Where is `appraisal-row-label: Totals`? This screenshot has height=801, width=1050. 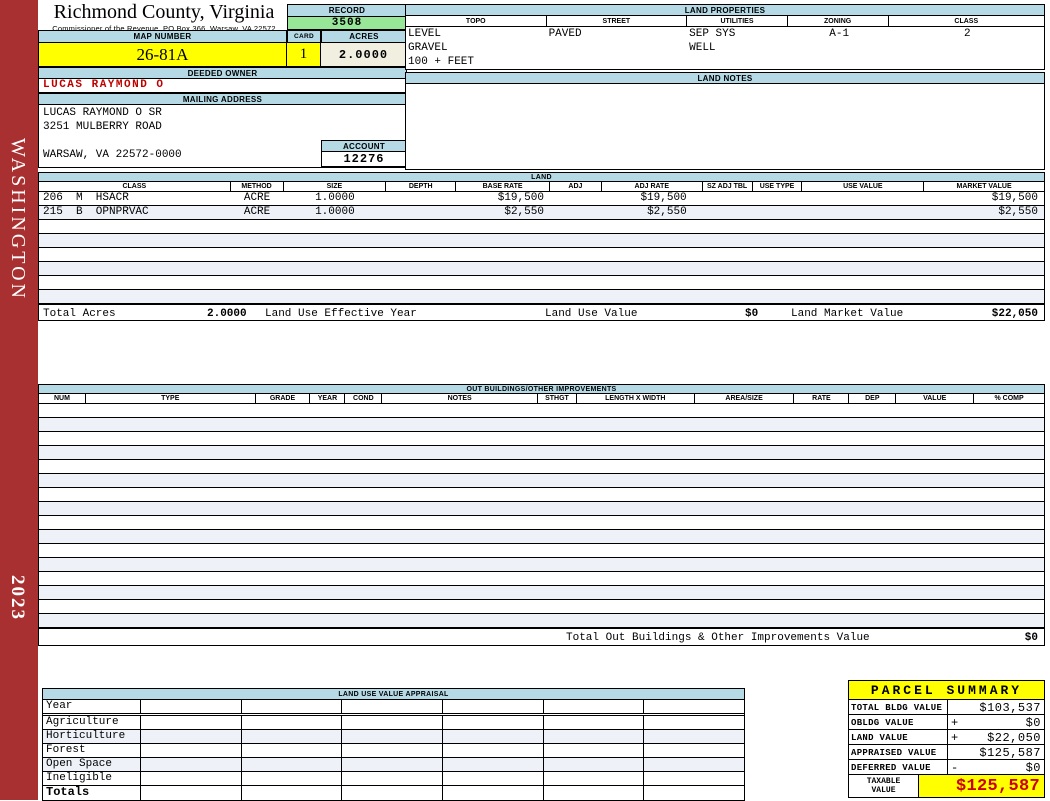 appraisal-row-label: Totals is located at coordinates (92, 793).